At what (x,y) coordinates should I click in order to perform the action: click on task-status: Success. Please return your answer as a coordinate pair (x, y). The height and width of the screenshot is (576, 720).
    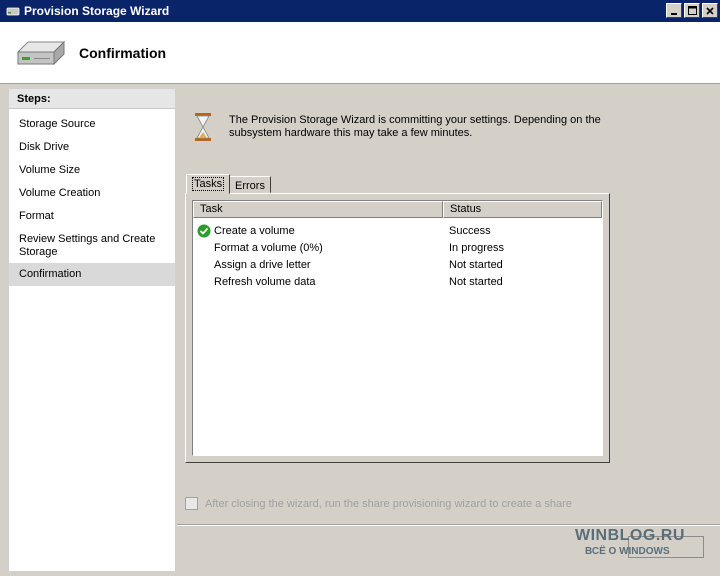
    Looking at the image, I should click on (470, 230).